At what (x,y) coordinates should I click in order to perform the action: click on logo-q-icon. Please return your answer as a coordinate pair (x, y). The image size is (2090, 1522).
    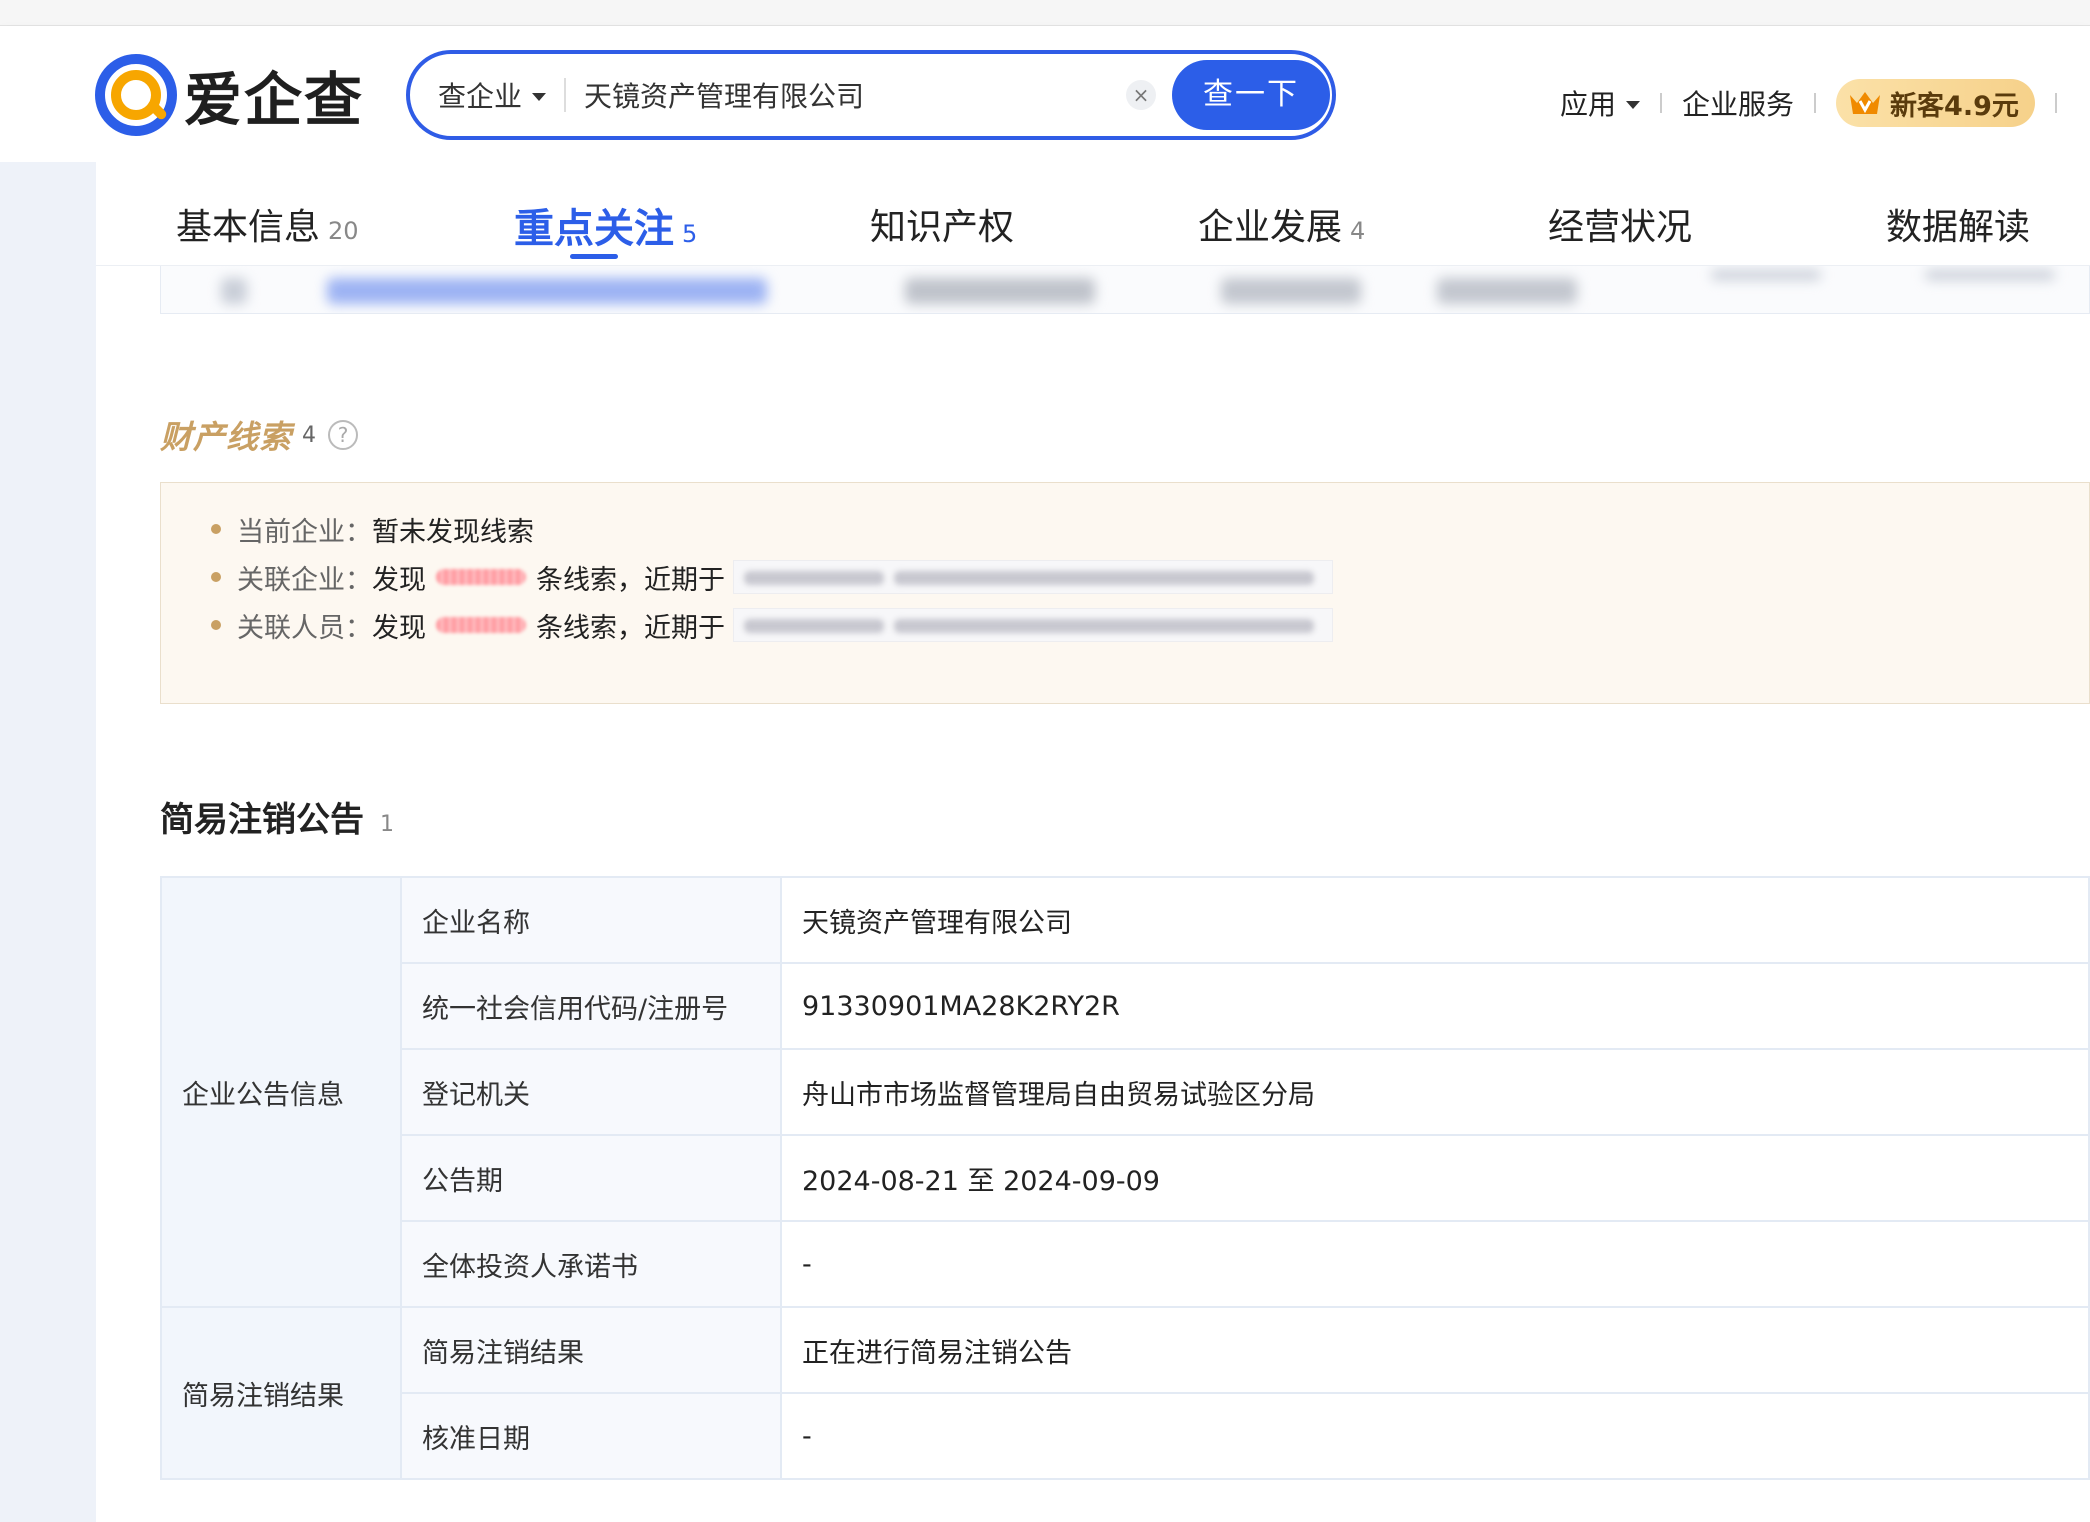
    Looking at the image, I should click on (136, 95).